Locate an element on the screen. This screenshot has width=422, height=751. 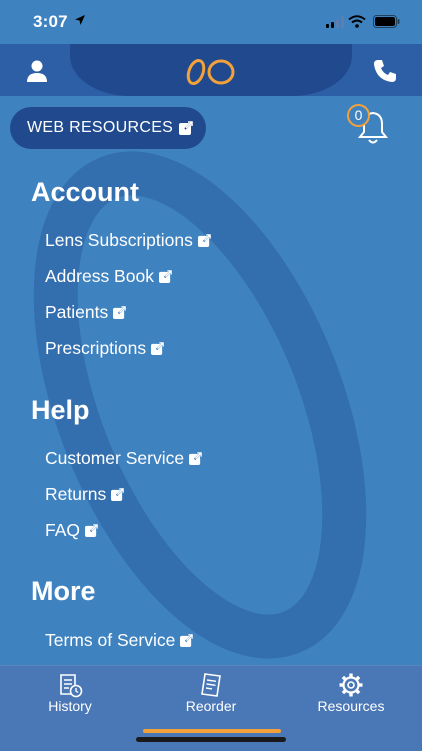
tab-reorder: Reorder is located at coordinates (211, 696).